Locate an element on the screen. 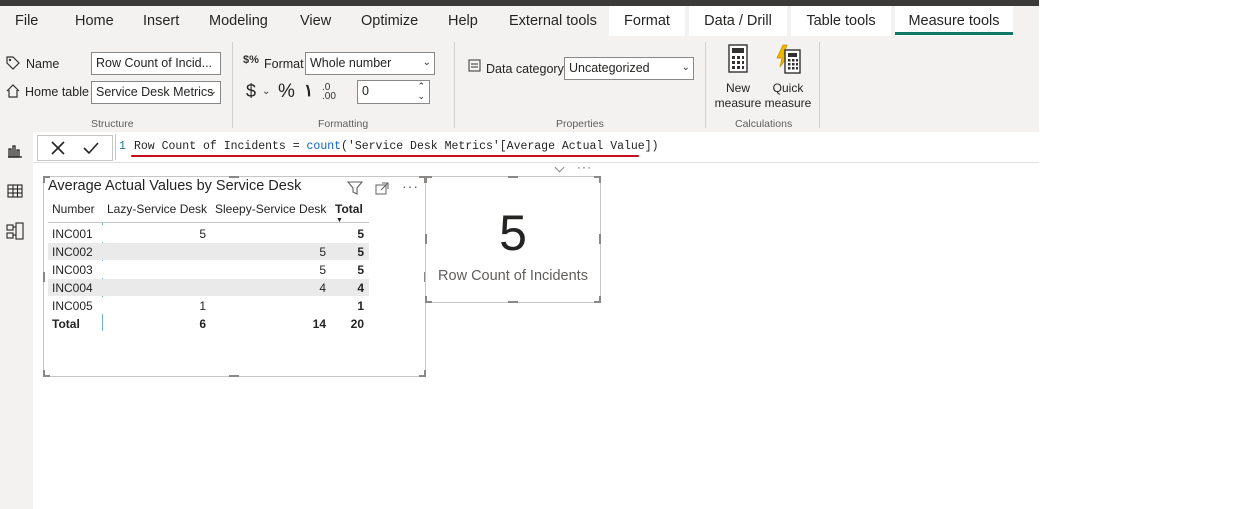 Image resolution: width=1259 pixels, height=509 pixels. tab-external-tools: External tools is located at coordinates (553, 21).